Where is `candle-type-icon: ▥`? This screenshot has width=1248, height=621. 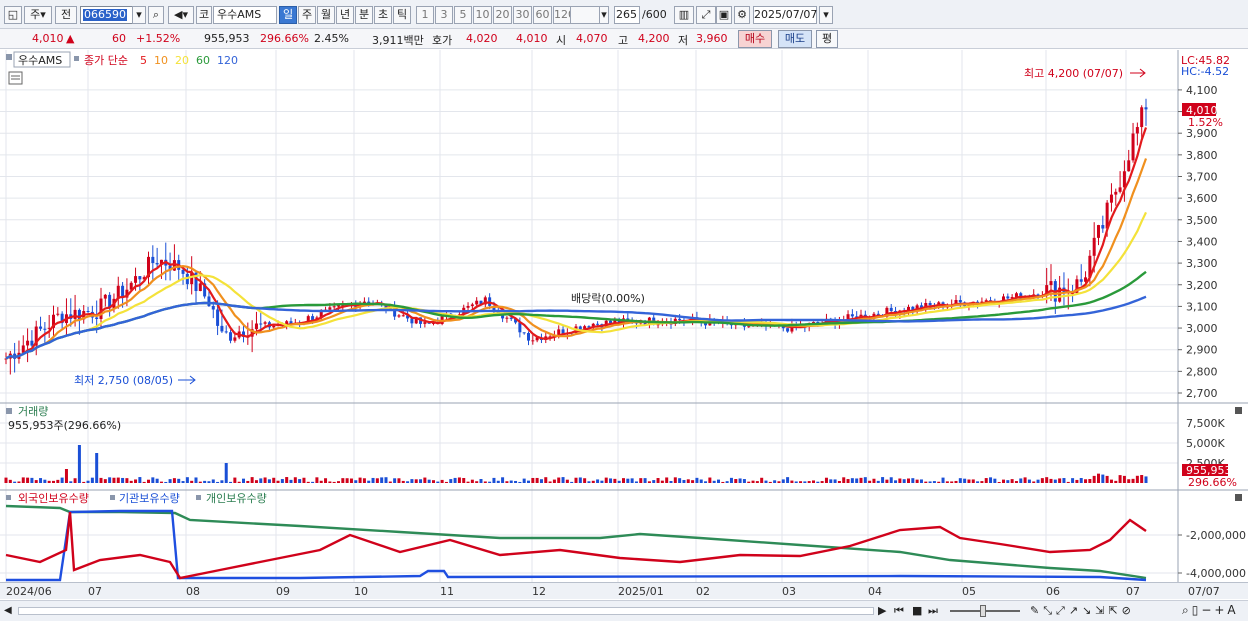 candle-type-icon: ▥ is located at coordinates (684, 15).